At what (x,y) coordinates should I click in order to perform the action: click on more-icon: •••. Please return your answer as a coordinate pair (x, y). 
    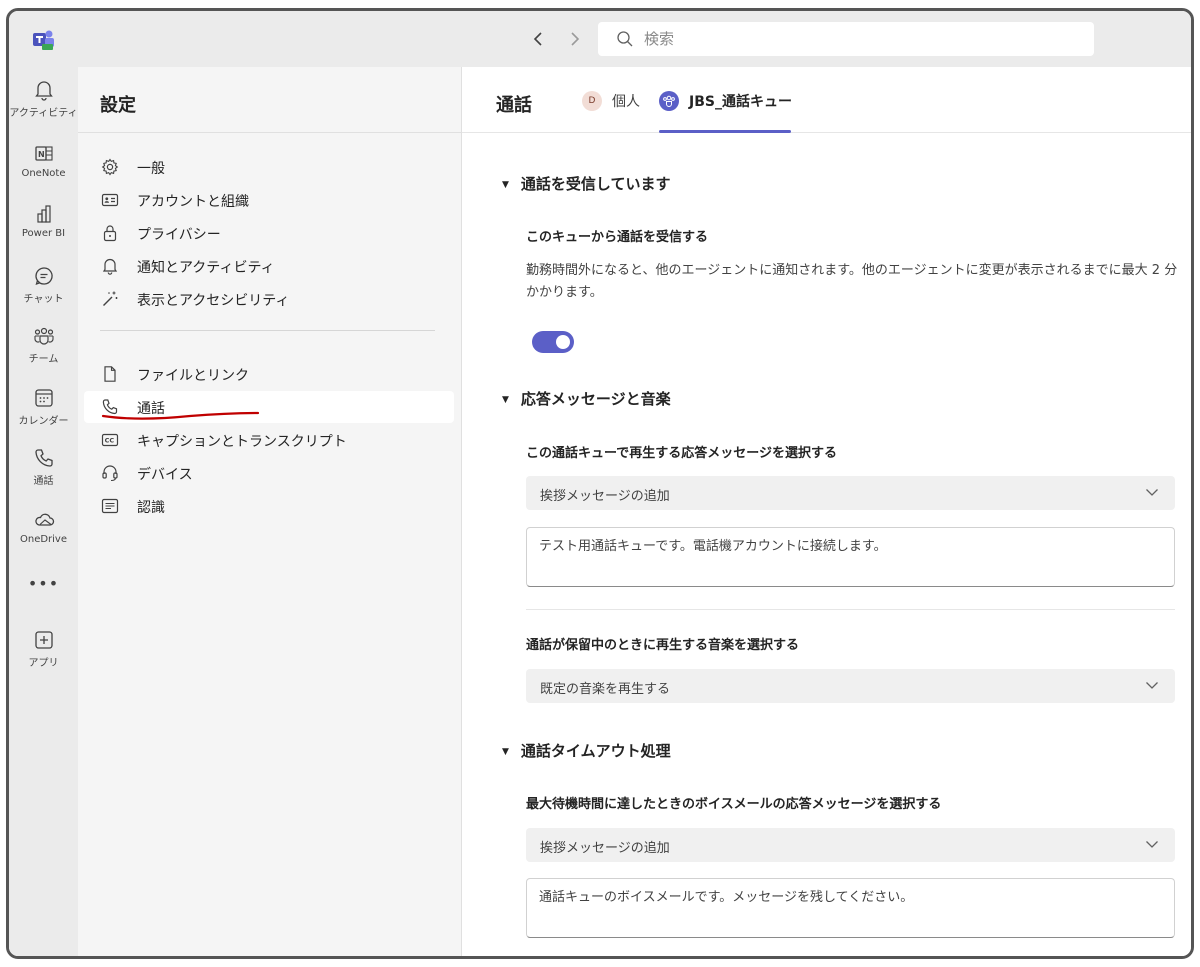
    Looking at the image, I should click on (43, 583).